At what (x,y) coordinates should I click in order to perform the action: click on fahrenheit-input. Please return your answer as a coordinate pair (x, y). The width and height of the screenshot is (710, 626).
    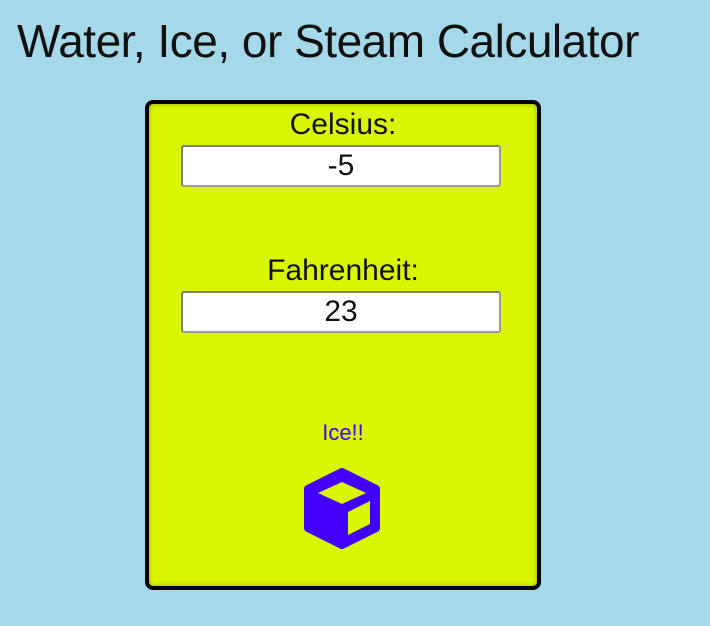
    Looking at the image, I should click on (341, 312).